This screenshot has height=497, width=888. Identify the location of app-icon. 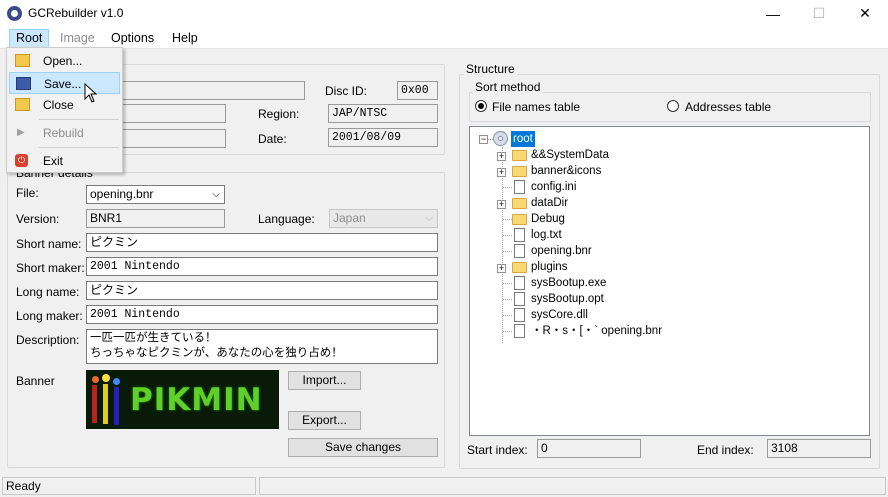
(14, 13).